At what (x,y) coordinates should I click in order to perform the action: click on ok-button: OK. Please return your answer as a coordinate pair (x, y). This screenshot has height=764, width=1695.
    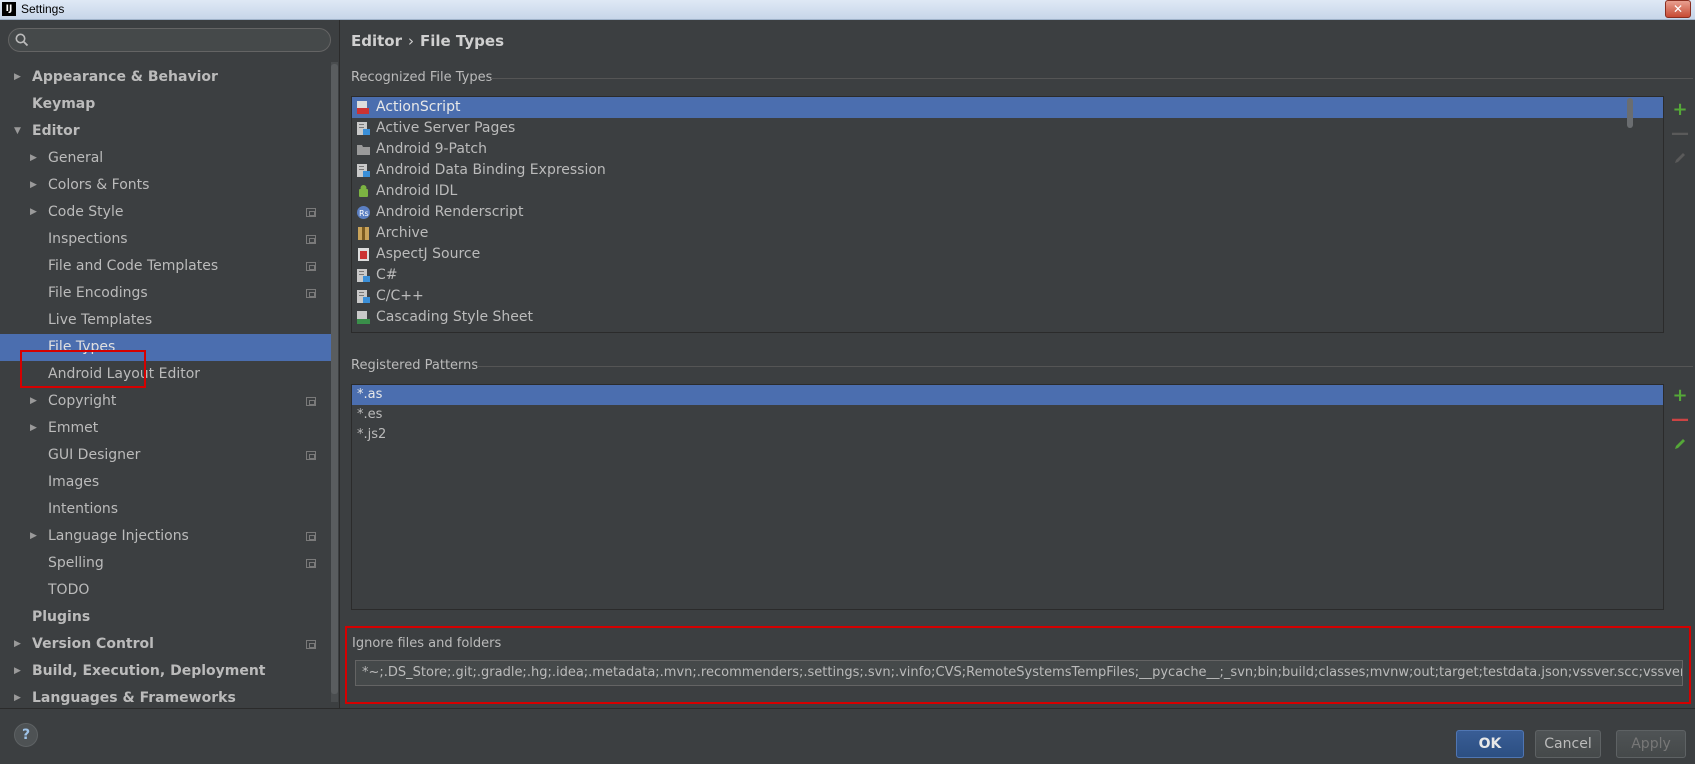
    Looking at the image, I should click on (1490, 744).